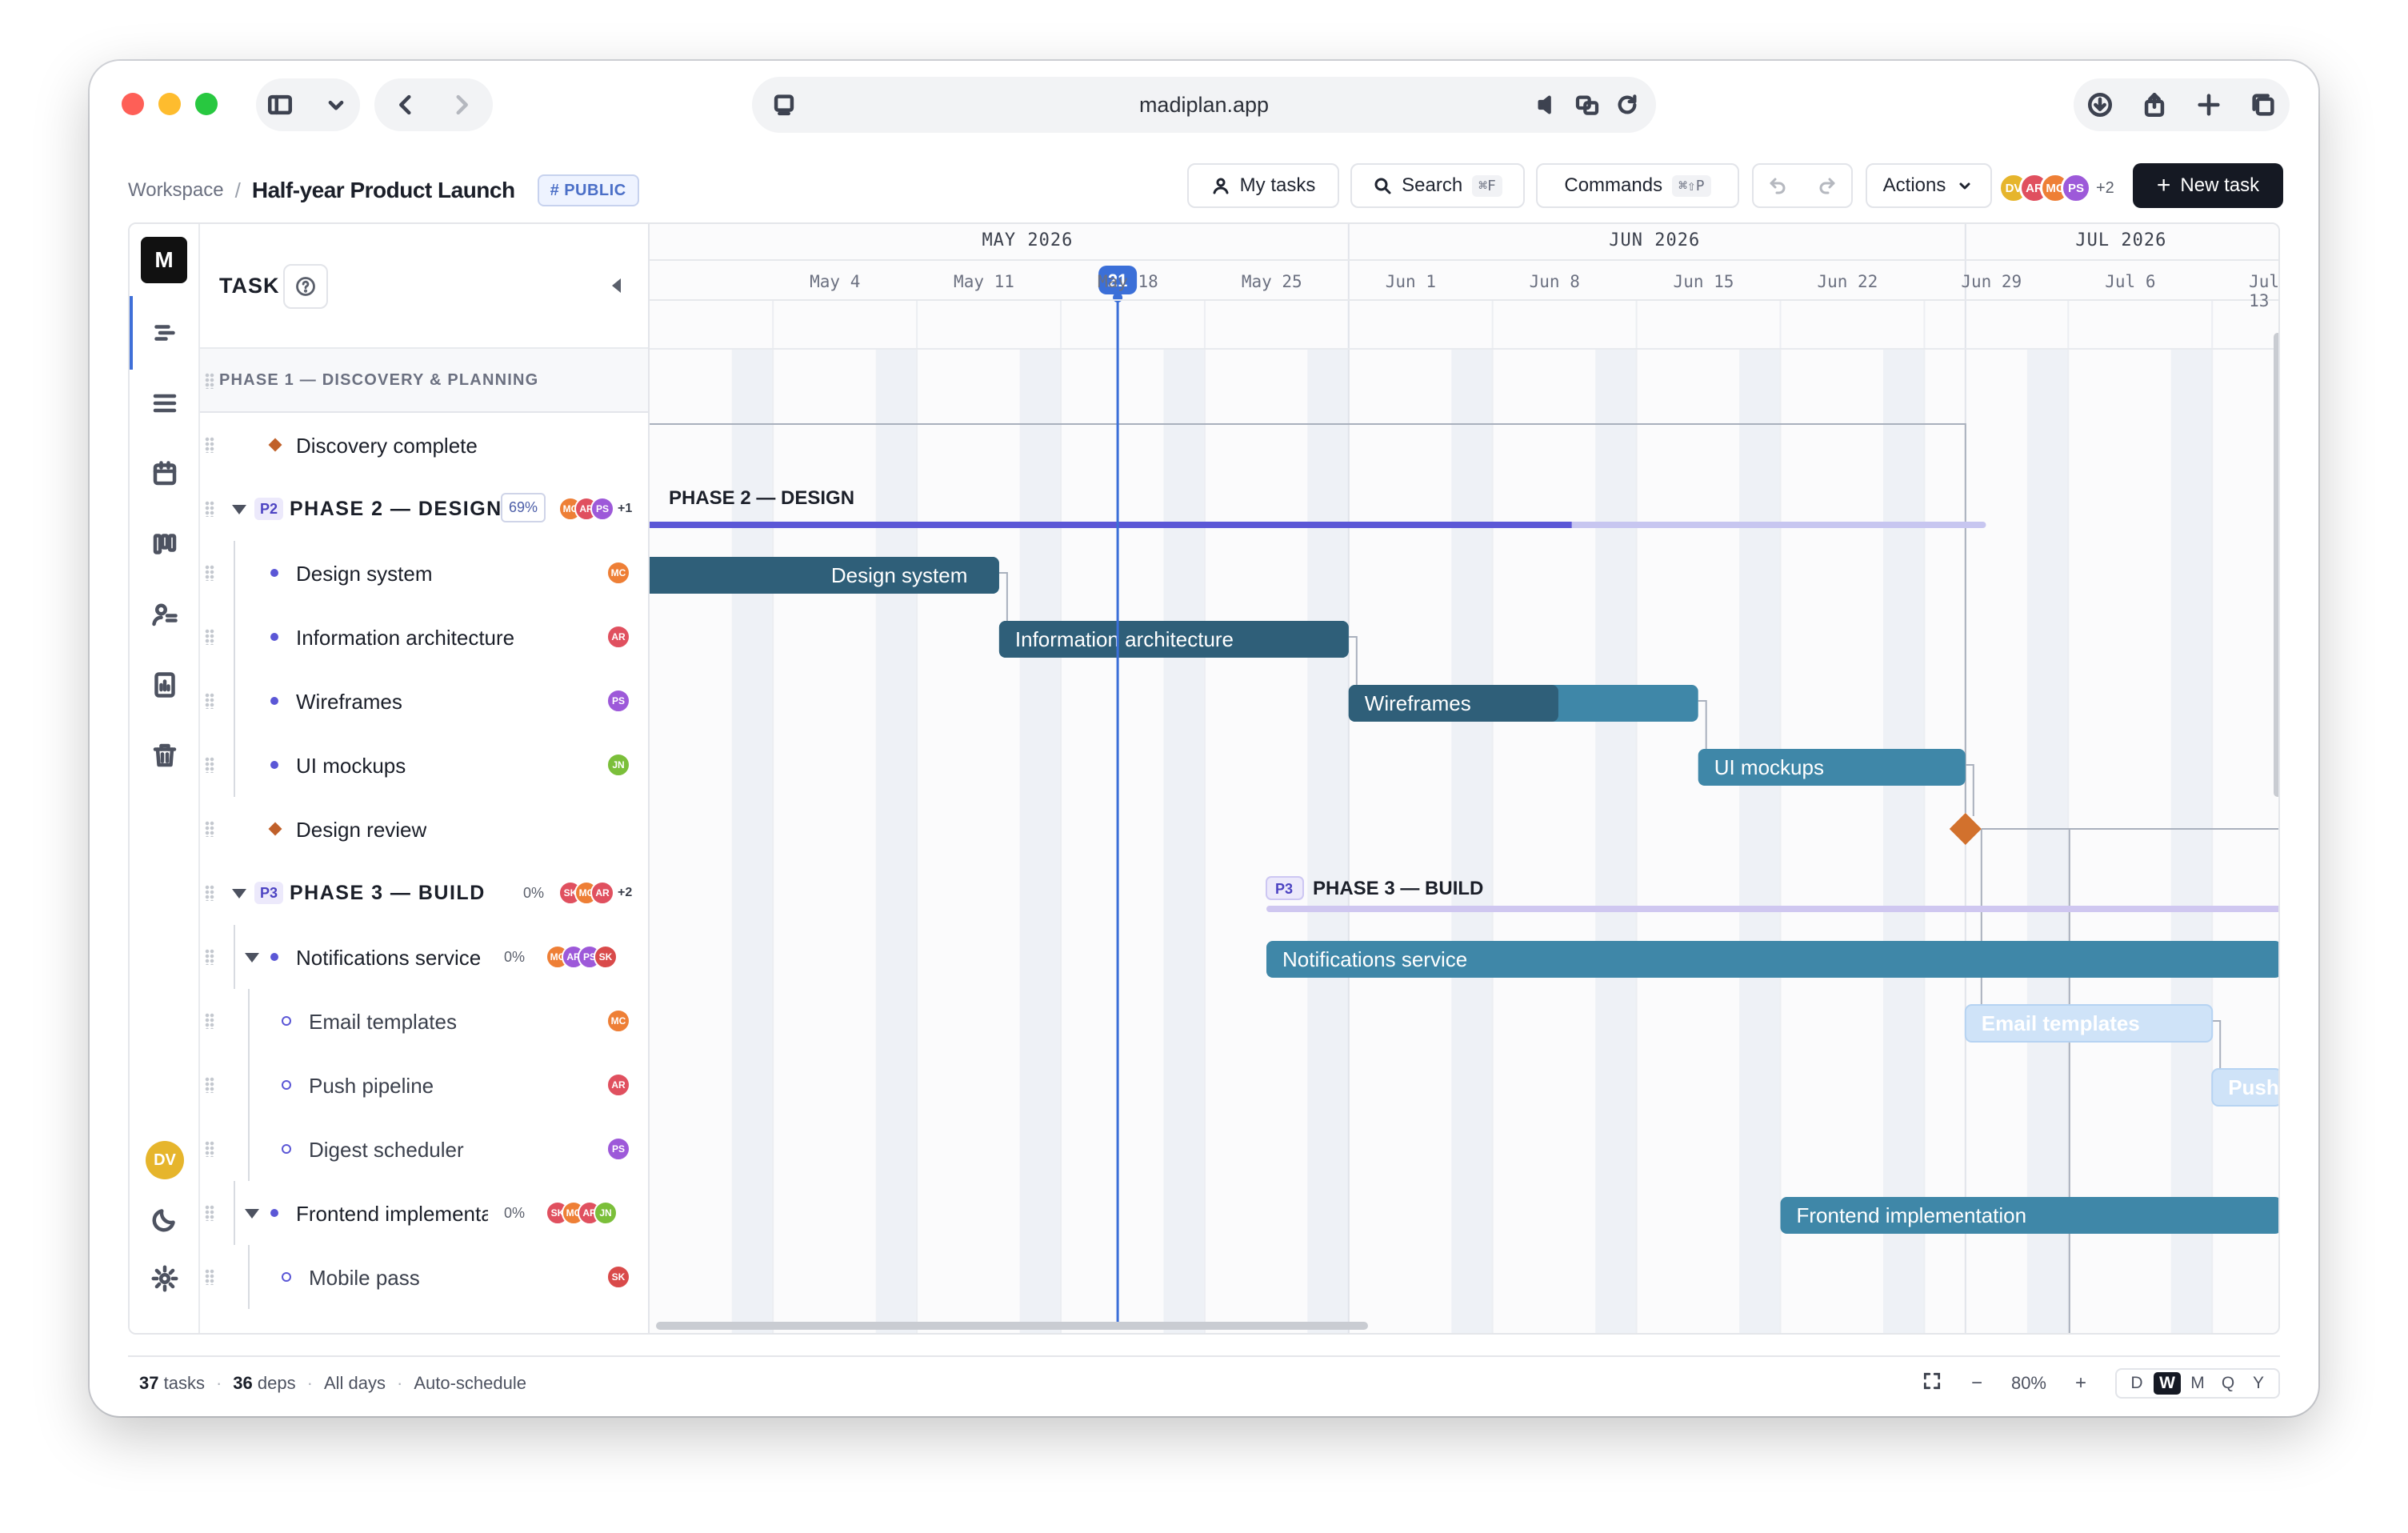  Describe the element at coordinates (1929, 185) in the screenshot. I see `actions-dropdown: Actions` at that location.